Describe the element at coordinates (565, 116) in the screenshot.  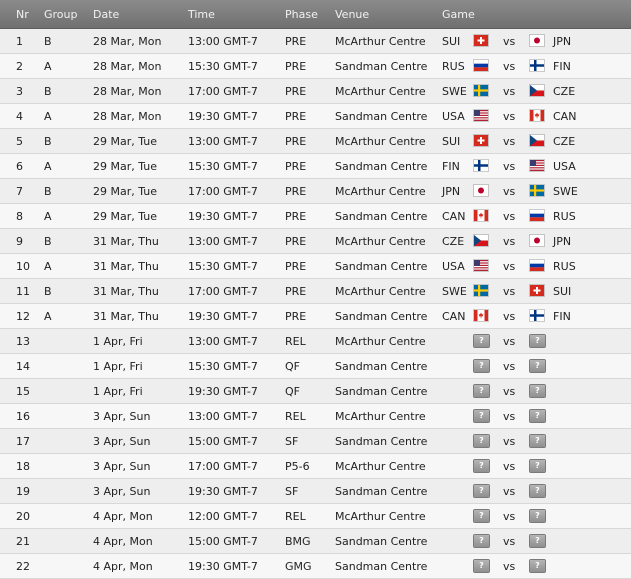
I see `away-team: CAN` at that location.